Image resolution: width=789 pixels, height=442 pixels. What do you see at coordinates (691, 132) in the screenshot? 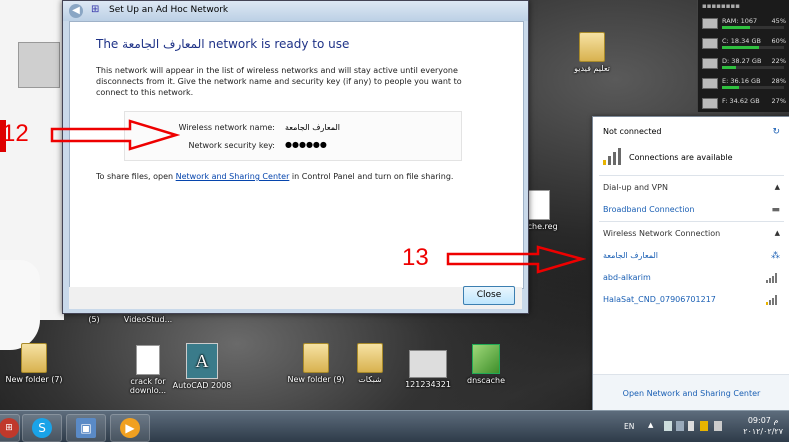
I see `connection-status: Not connected ↻` at bounding box center [691, 132].